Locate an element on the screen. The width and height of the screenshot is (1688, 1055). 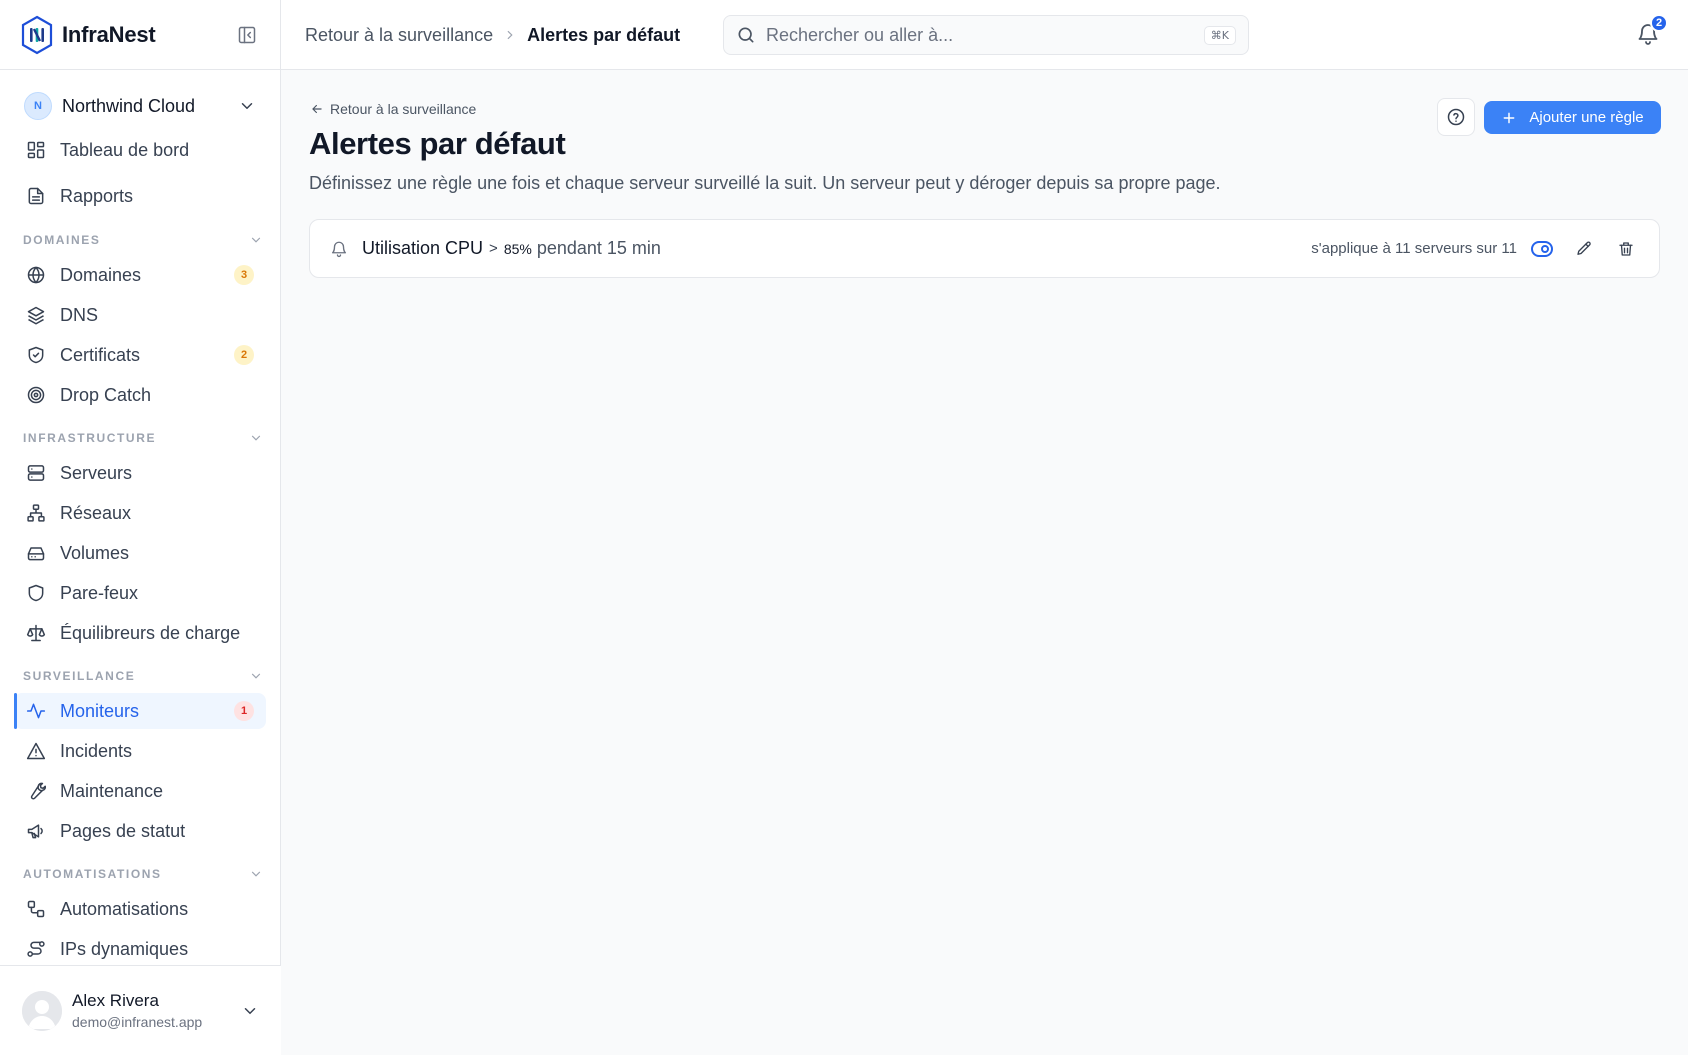
nav-item-serveurs: Serveurs is located at coordinates (140, 473).